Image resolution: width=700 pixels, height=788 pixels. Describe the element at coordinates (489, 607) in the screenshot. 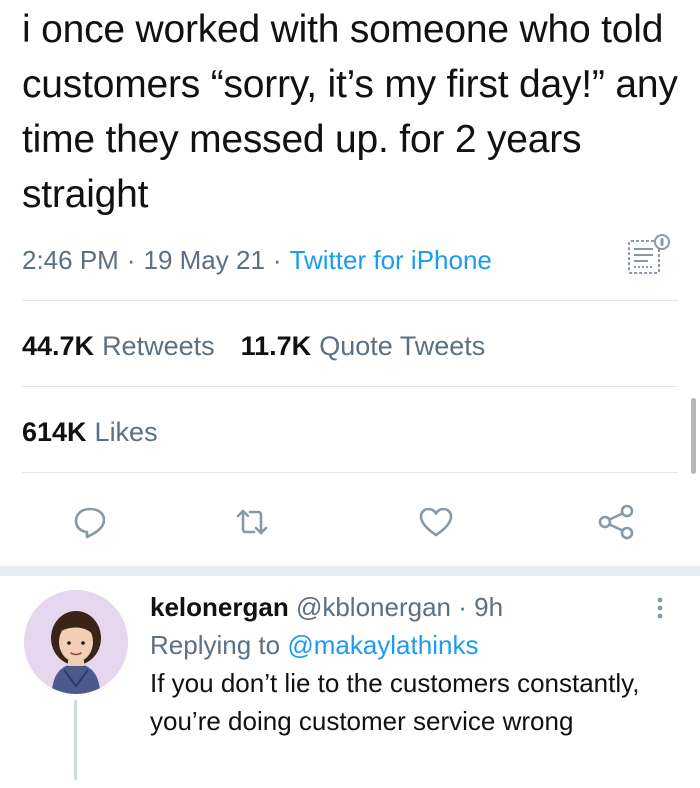

I see `reply-age: 9h` at that location.